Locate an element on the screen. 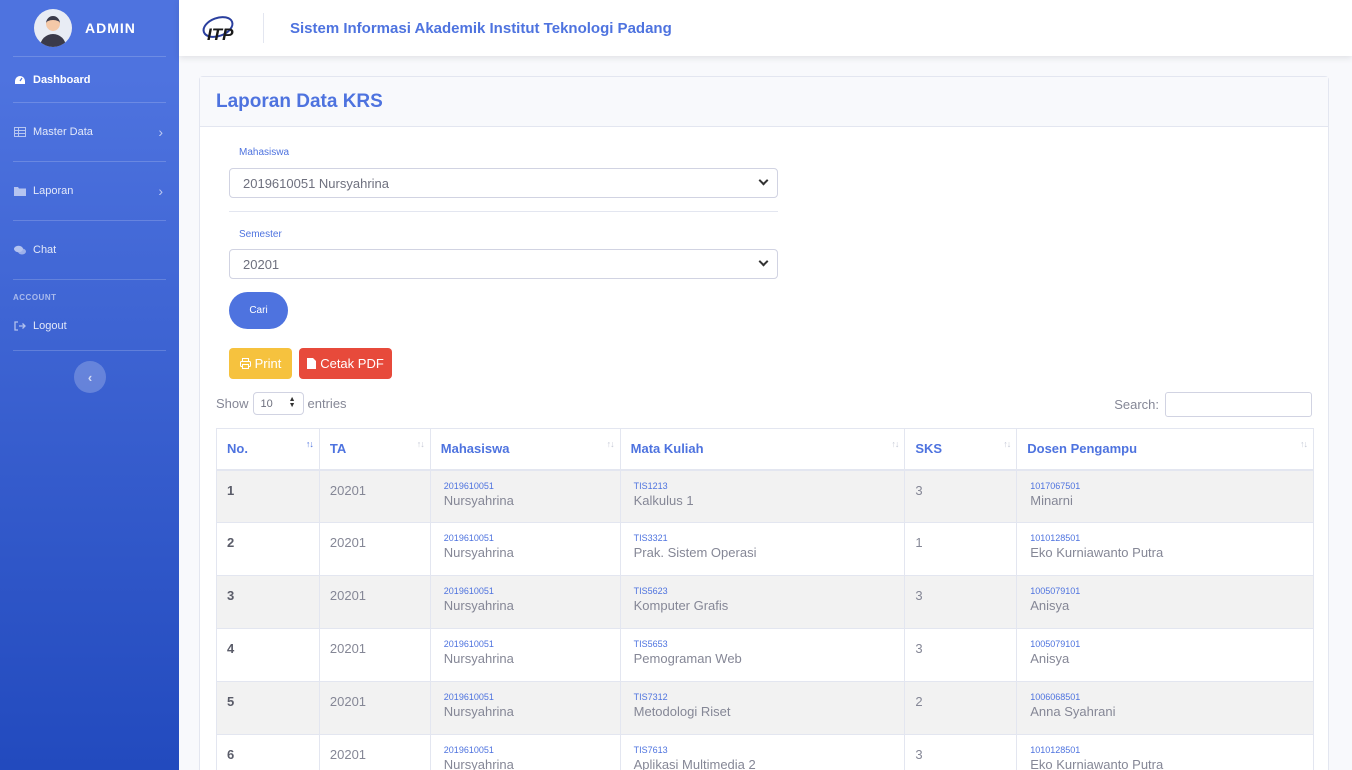  itp-logo: ITP is located at coordinates (221, 28).